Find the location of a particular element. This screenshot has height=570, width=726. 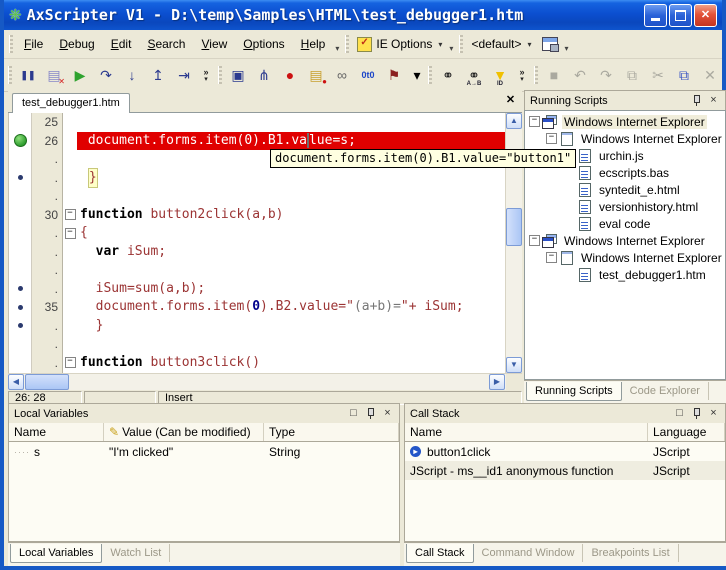

menu-item-file: File is located at coordinates (33, 44).